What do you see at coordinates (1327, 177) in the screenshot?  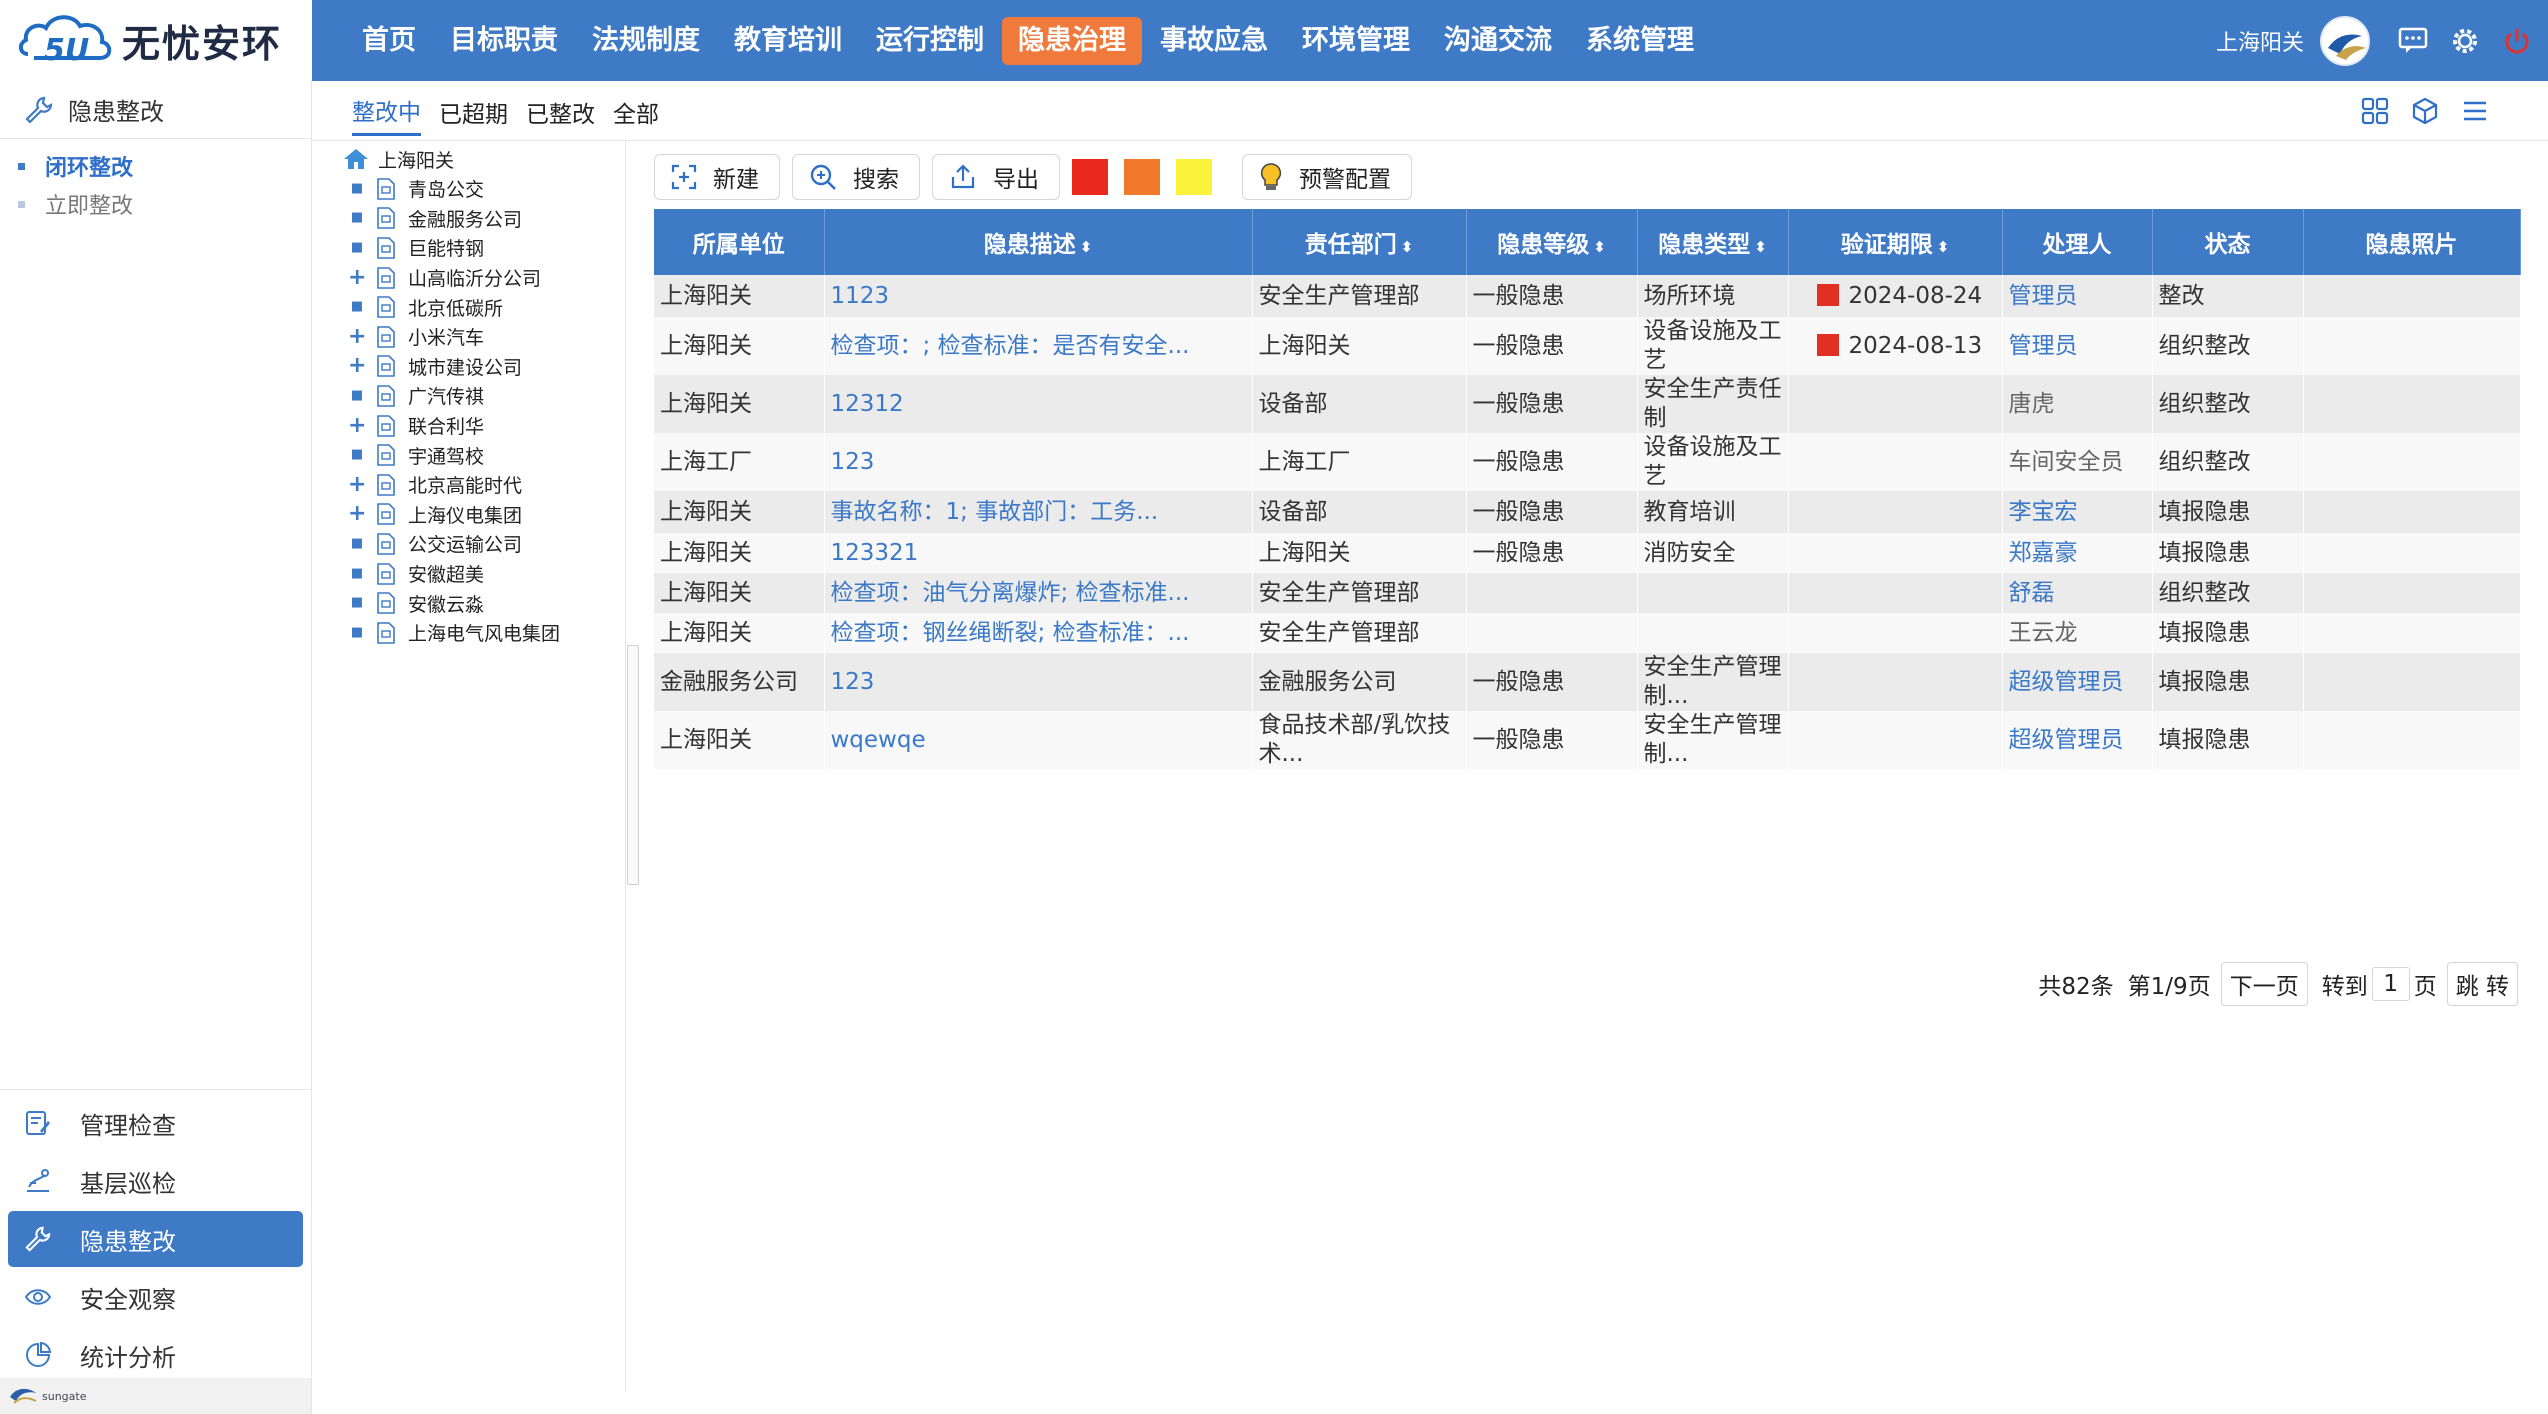 I see `warning-config-button: 预警配置` at bounding box center [1327, 177].